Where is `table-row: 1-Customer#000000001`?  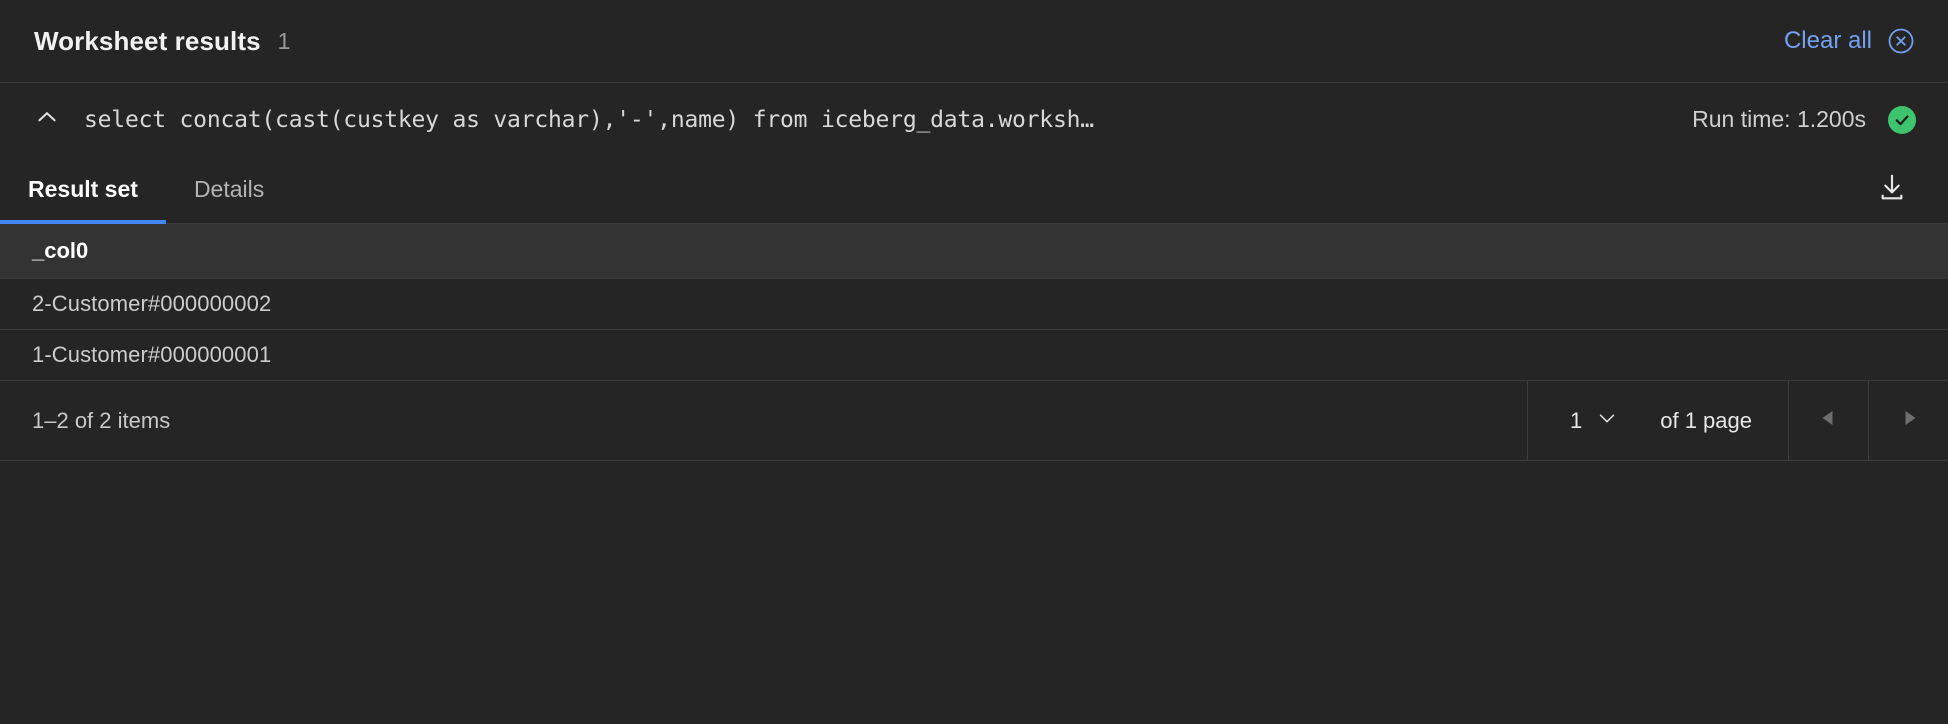 table-row: 1-Customer#000000001 is located at coordinates (974, 355).